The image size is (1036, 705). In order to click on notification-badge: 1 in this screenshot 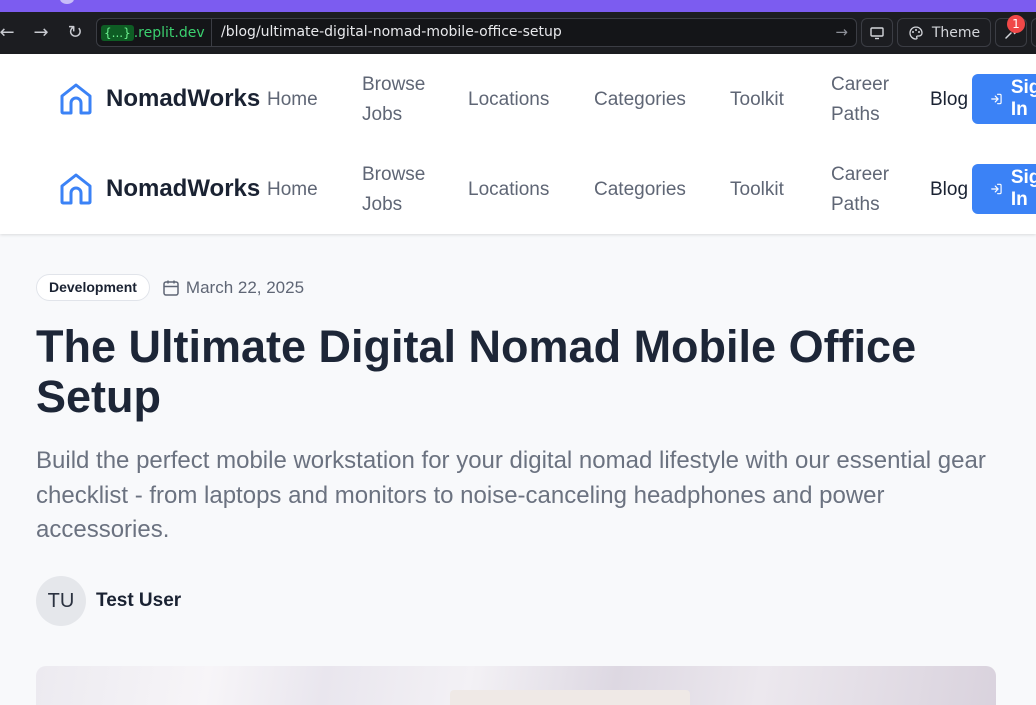, I will do `click(1016, 24)`.